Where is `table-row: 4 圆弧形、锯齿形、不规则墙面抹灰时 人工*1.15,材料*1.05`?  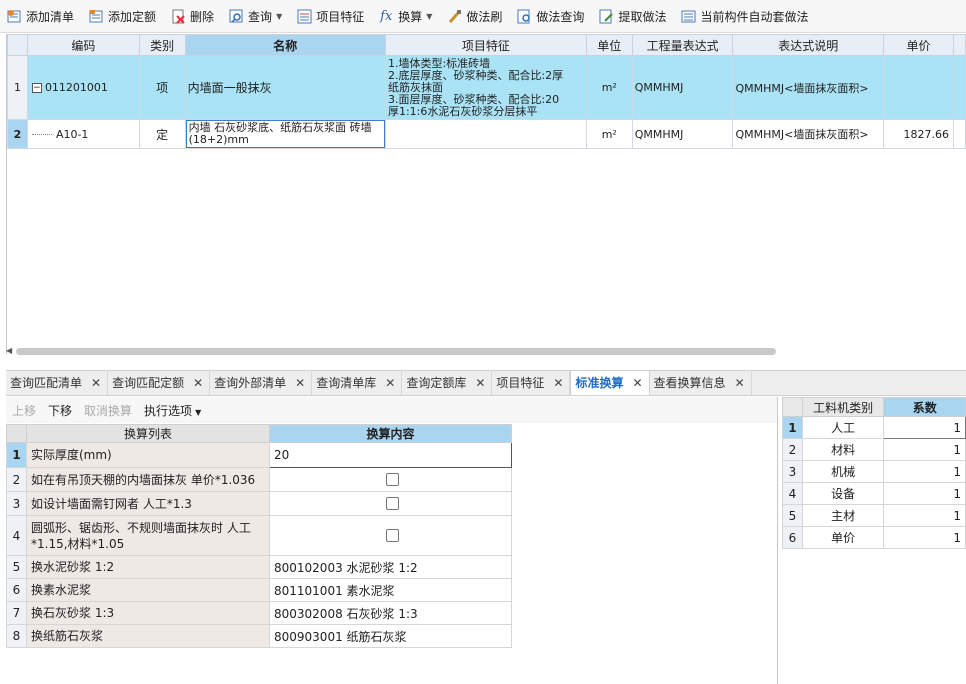 table-row: 4 圆弧形、锯齿形、不规则墙面抹灰时 人工*1.15,材料*1.05 is located at coordinates (259, 535).